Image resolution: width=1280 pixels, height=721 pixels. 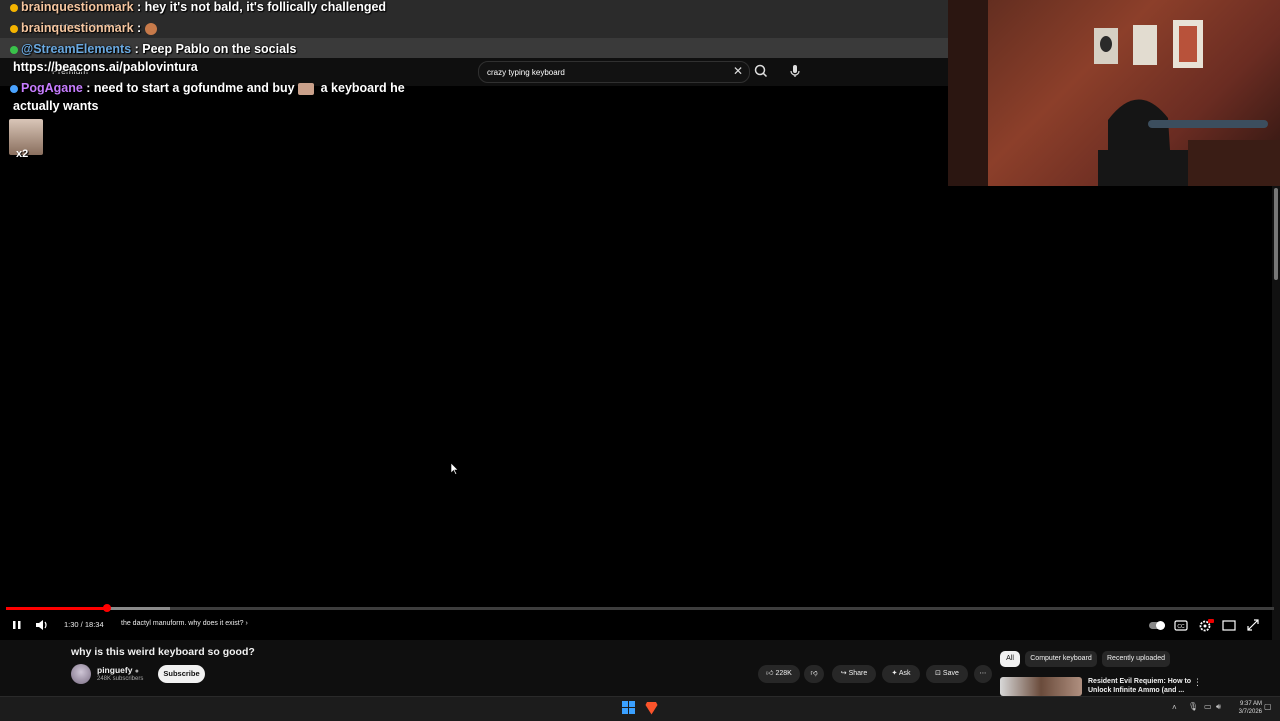 I want to click on chat-text: a keyboard he, so click(x=362, y=88).